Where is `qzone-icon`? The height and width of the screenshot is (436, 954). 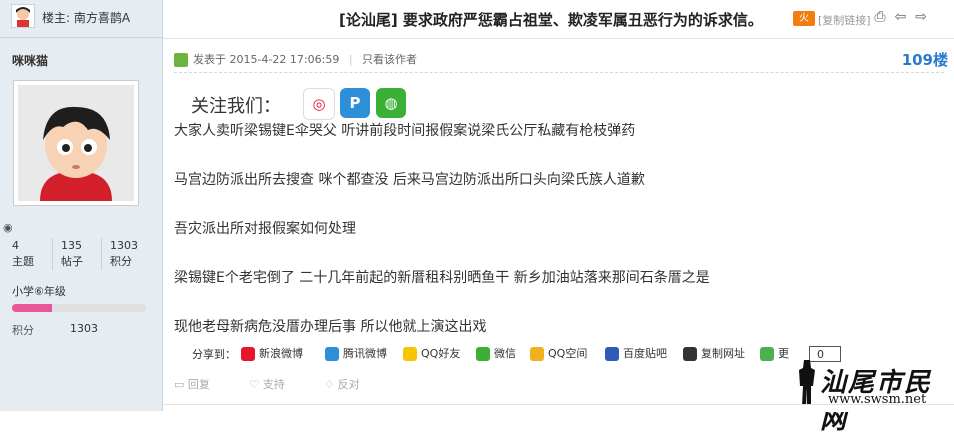 qzone-icon is located at coordinates (537, 354).